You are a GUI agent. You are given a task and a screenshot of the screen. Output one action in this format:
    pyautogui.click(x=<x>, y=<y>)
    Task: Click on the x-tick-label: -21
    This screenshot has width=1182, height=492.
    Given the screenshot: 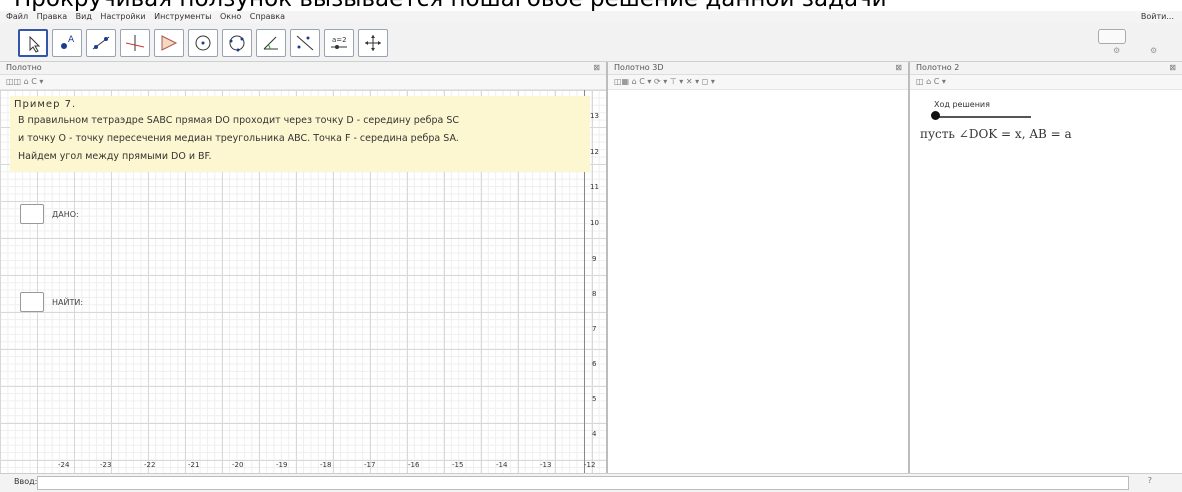 What is the action you would take?
    pyautogui.click(x=194, y=465)
    